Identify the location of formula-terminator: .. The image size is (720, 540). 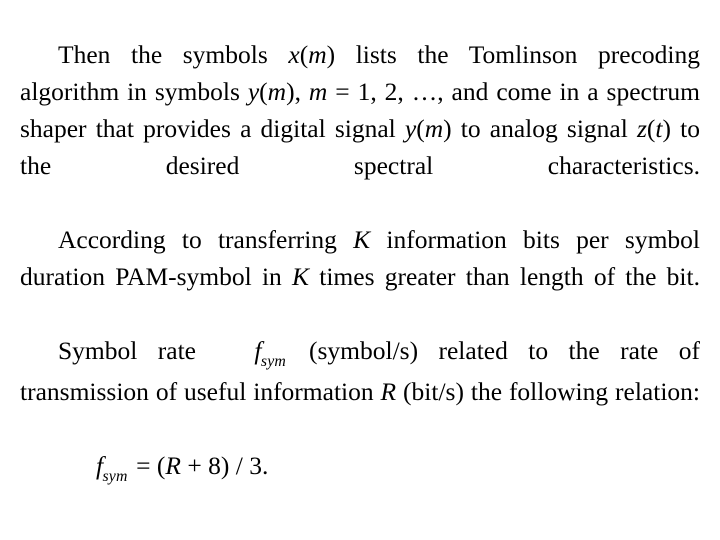
(265, 465).